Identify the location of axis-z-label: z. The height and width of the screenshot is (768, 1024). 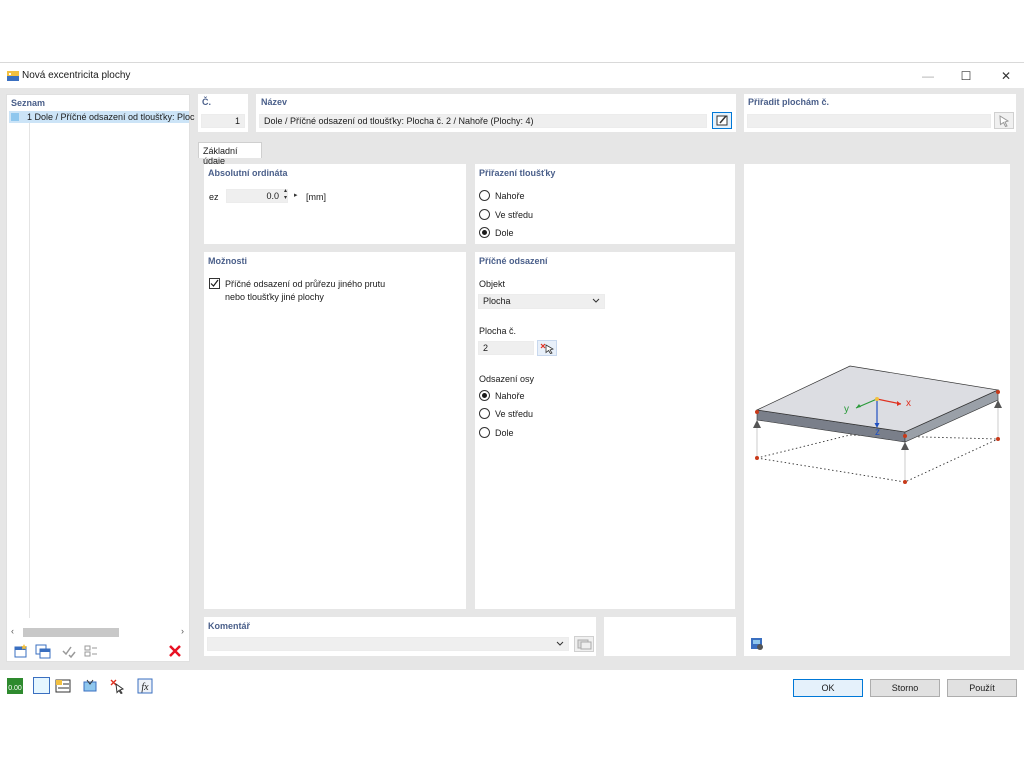
(877, 432).